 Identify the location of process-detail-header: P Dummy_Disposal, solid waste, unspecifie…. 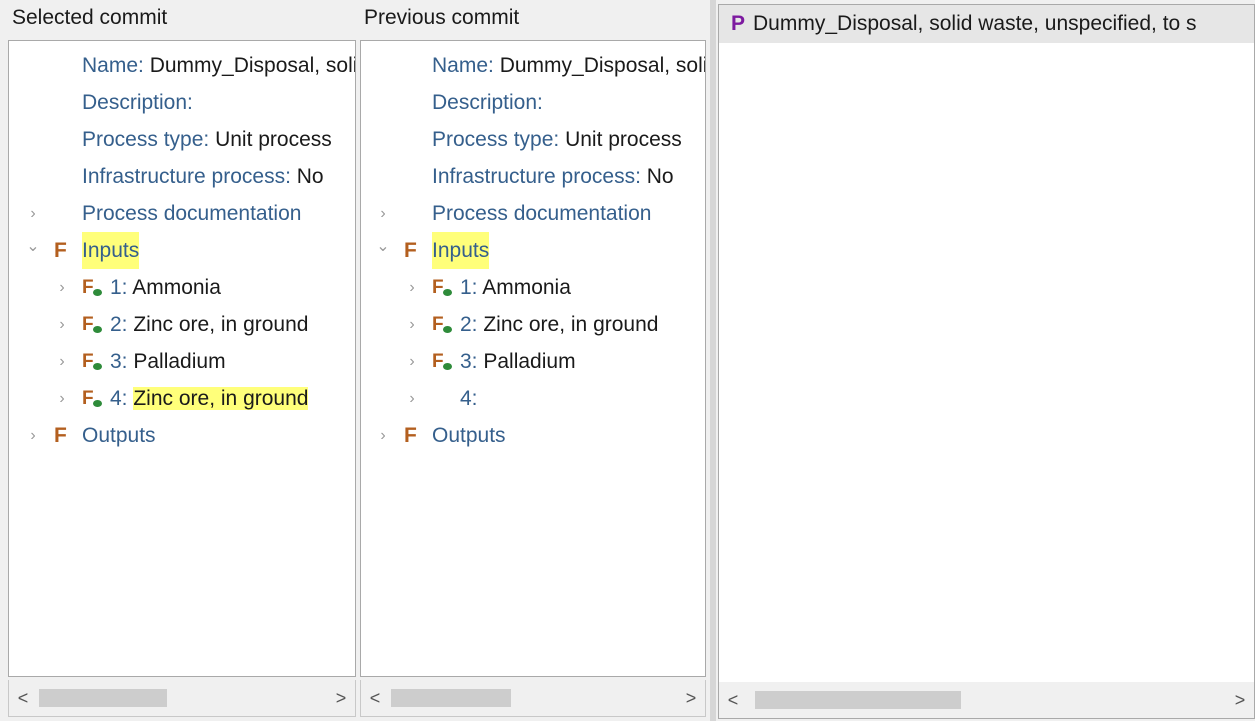
(986, 24).